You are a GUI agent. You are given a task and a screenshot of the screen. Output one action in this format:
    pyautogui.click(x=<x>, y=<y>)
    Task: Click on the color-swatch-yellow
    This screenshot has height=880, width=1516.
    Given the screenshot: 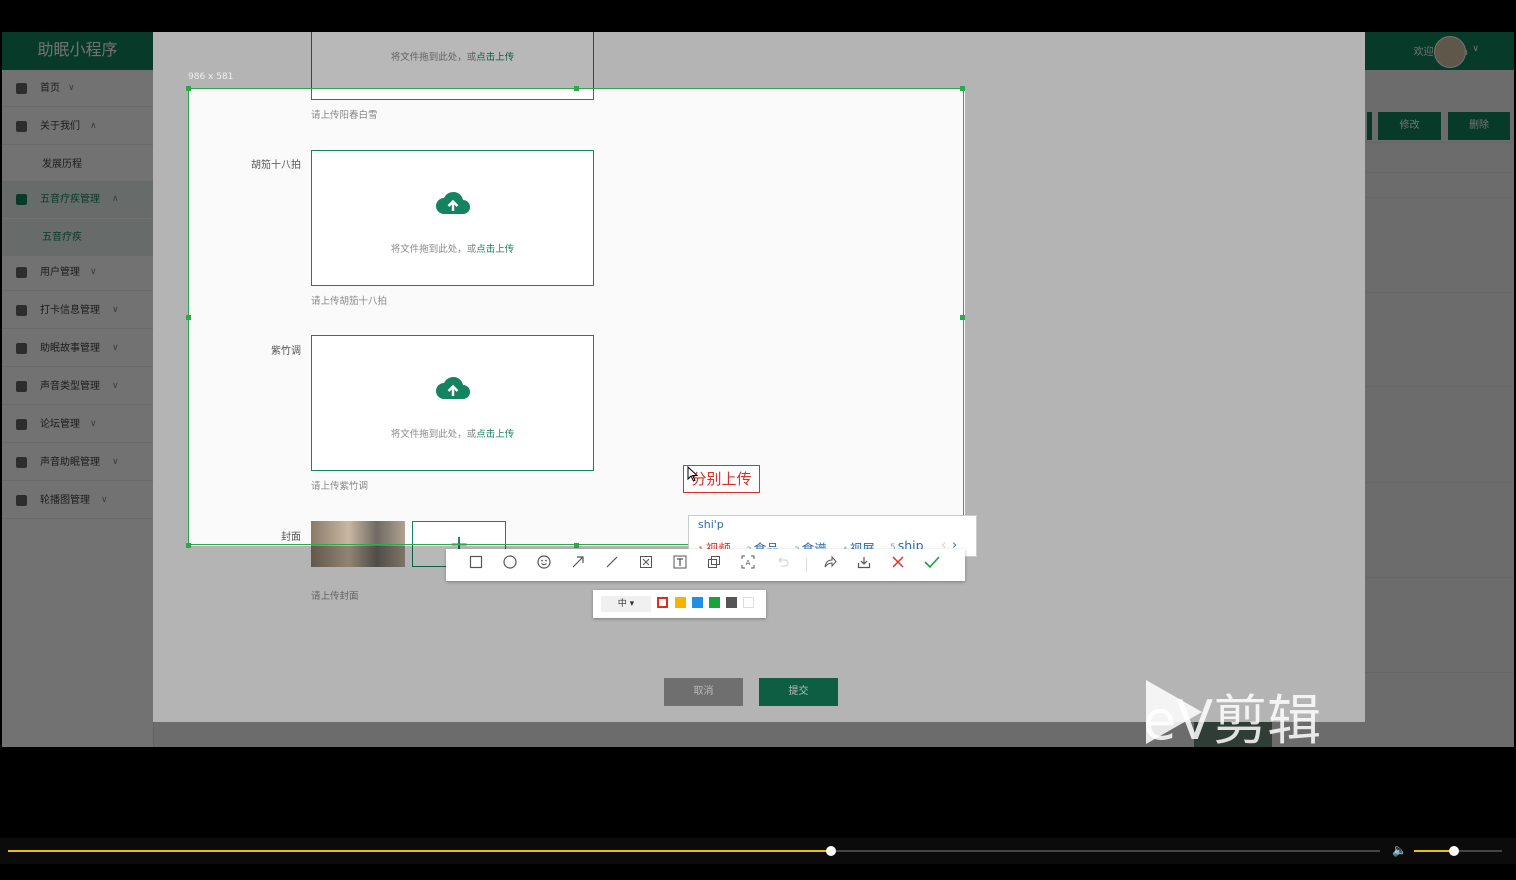 What is the action you would take?
    pyautogui.click(x=680, y=602)
    